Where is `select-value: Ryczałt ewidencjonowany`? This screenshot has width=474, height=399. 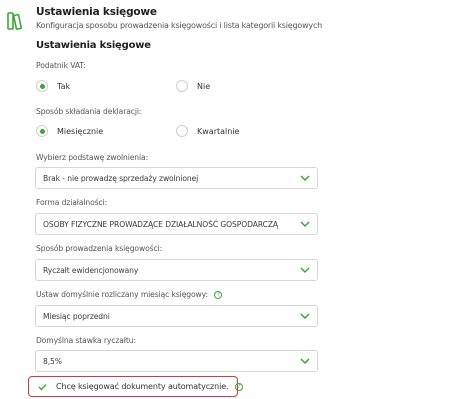 select-value: Ryczałt ewidencjonowany is located at coordinates (91, 270).